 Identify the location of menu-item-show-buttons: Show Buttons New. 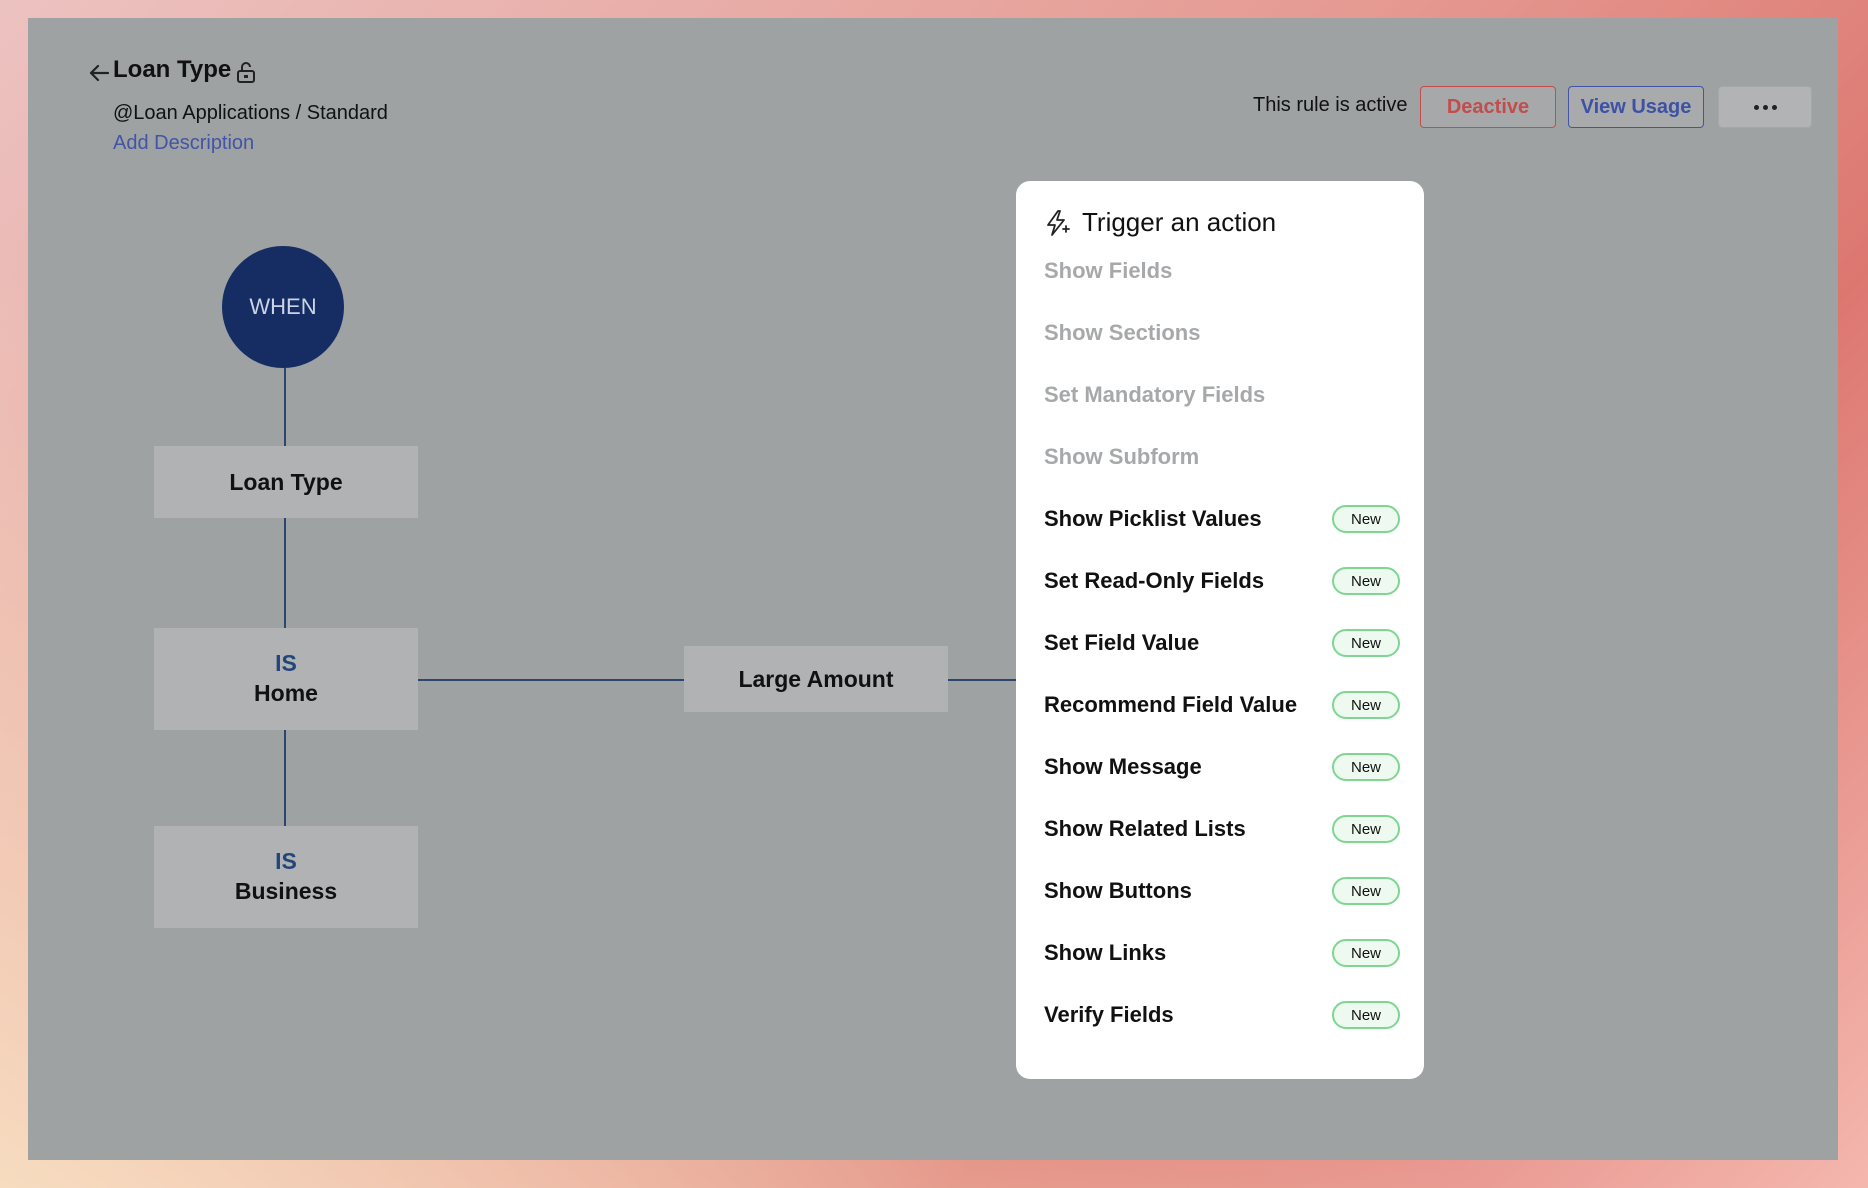
(1222, 891).